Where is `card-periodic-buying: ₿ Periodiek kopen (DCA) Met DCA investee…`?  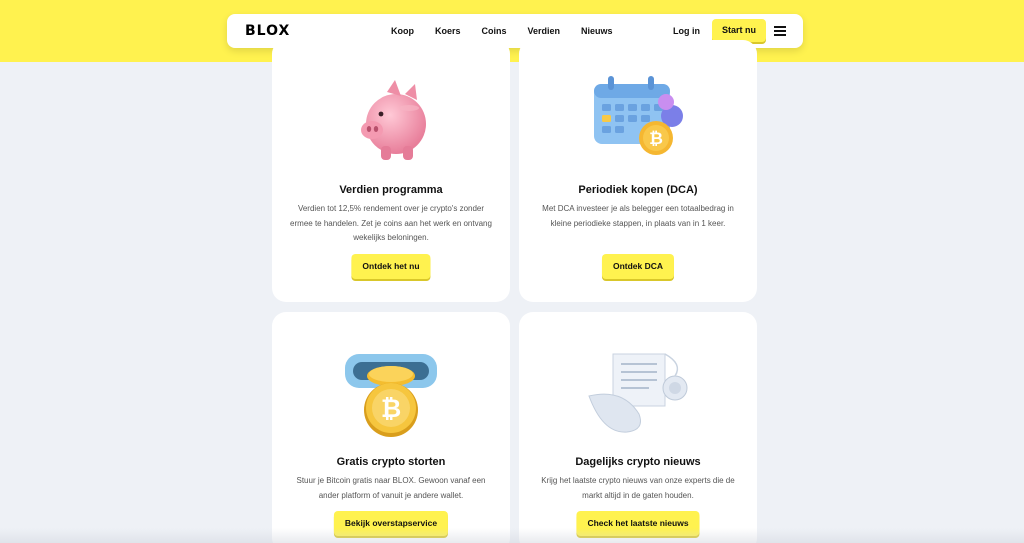 card-periodic-buying: ₿ Periodiek kopen (DCA) Met DCA investee… is located at coordinates (638, 171).